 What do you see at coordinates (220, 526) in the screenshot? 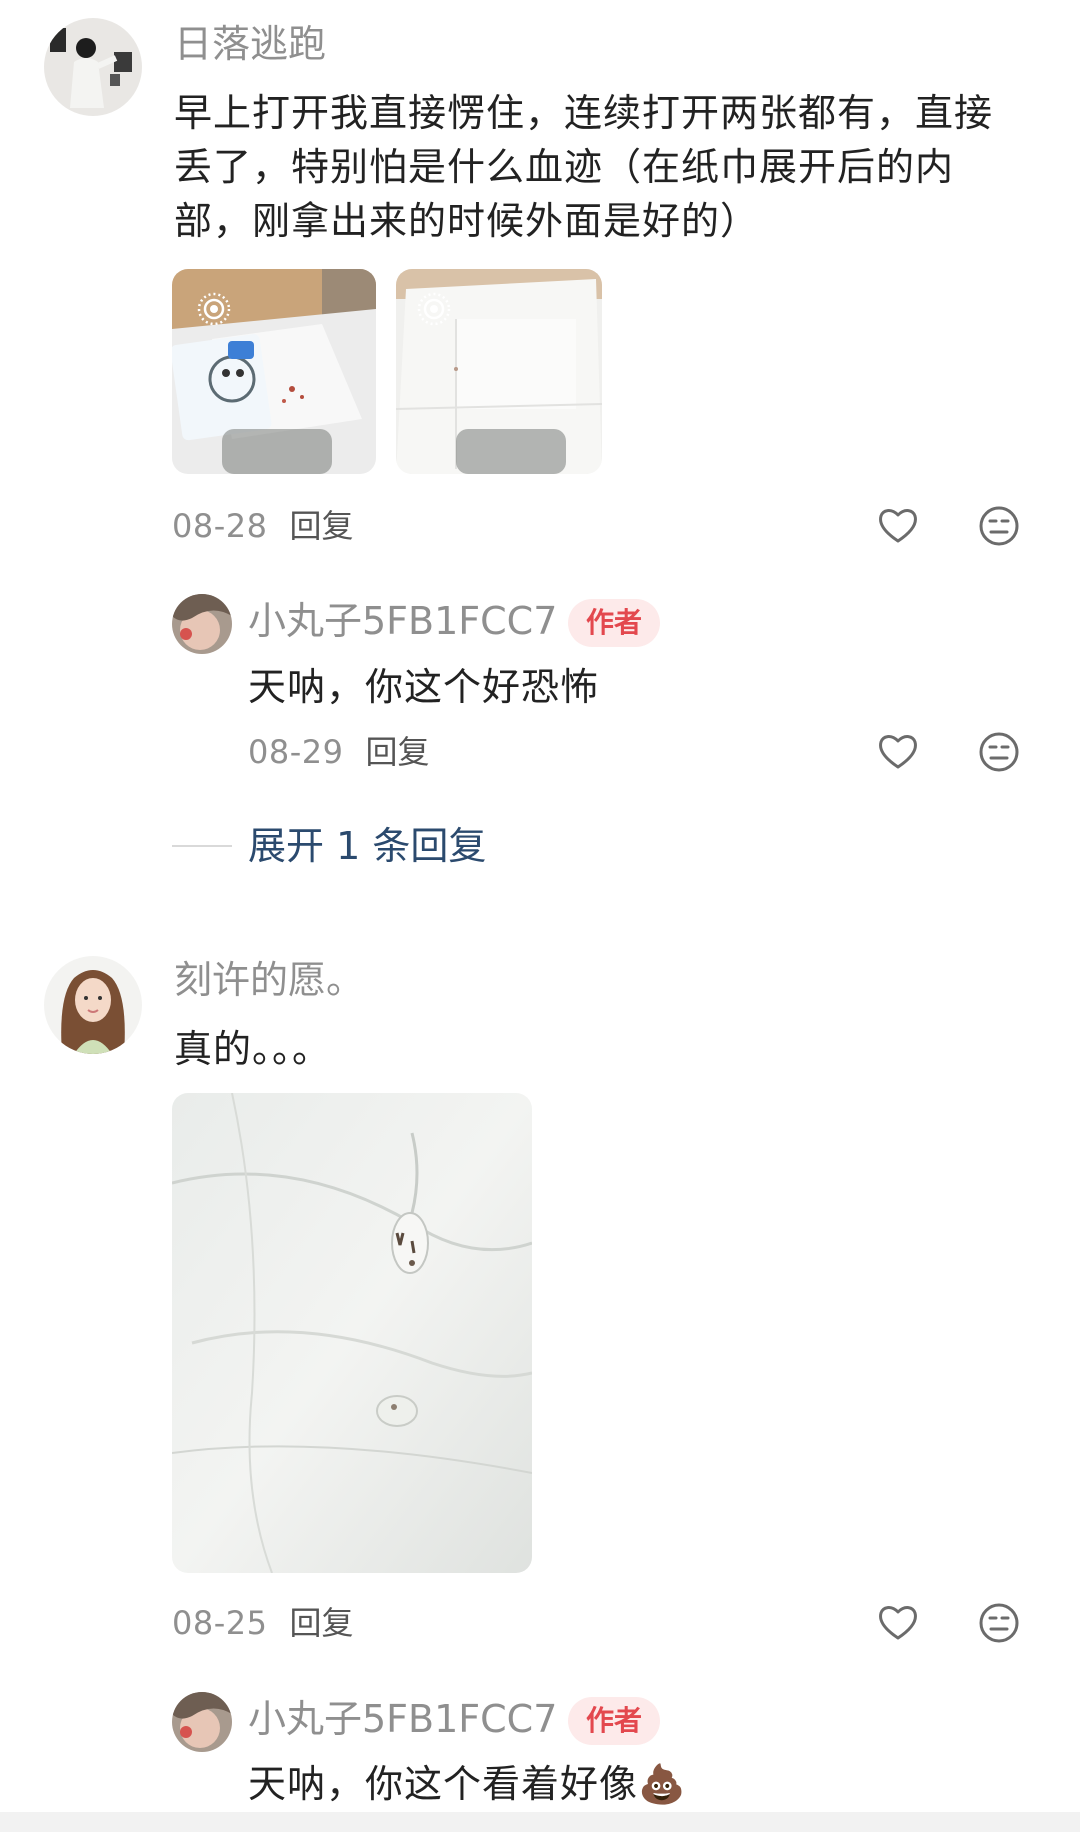
I see `comment-date: 08-28` at bounding box center [220, 526].